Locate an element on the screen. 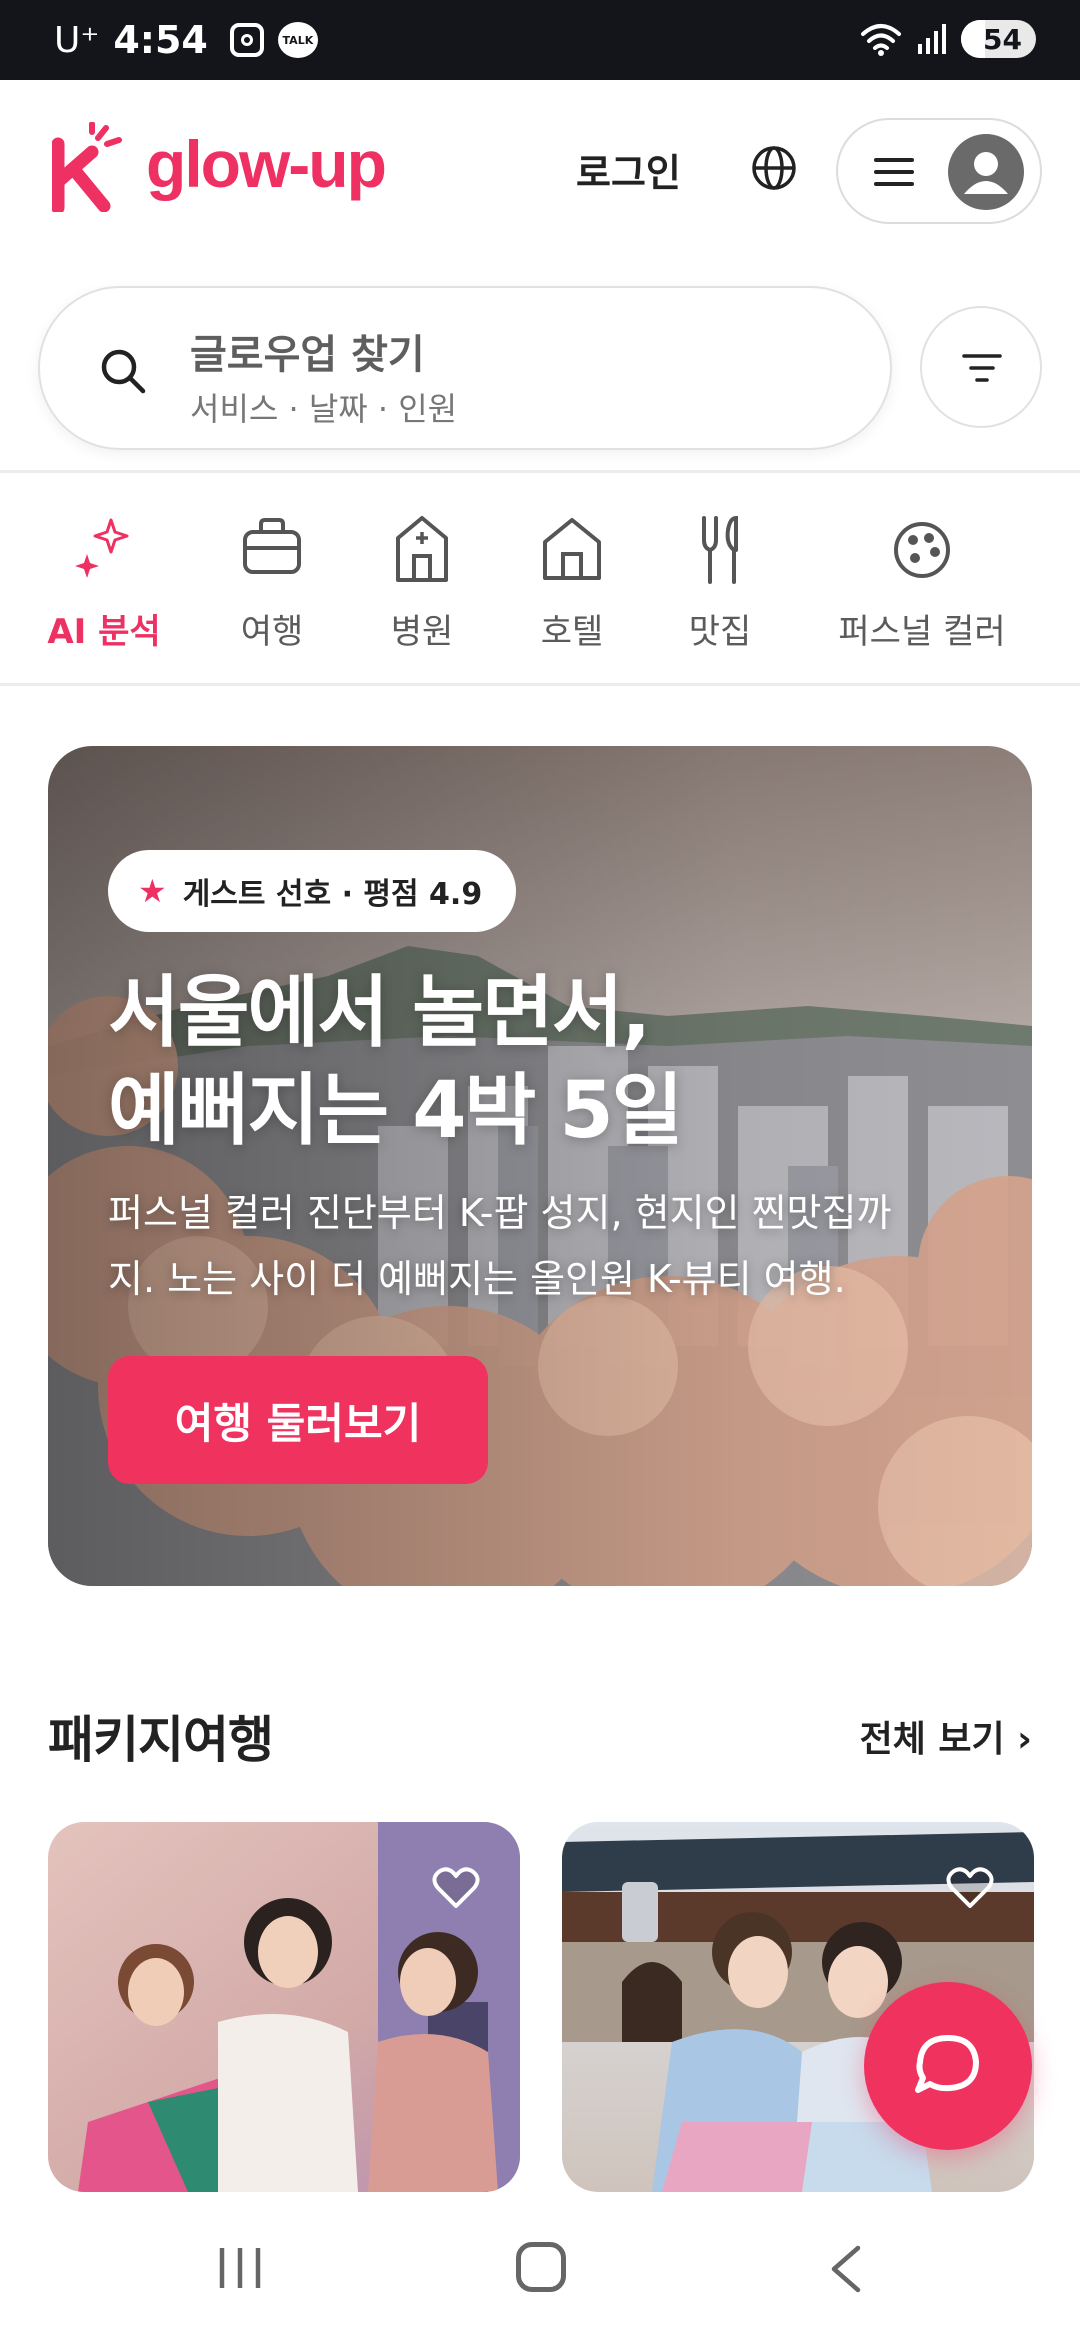 The width and height of the screenshot is (1080, 2340). category-label: 병원 is located at coordinates (422, 632).